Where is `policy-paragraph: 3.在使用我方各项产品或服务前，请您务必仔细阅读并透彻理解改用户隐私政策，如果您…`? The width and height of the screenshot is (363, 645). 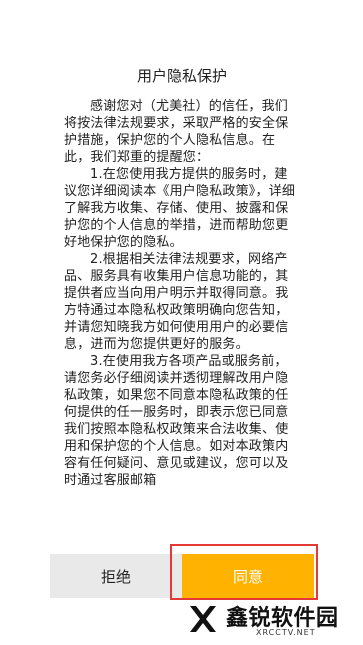
policy-paragraph: 3.在使用我方各项产品或服务前，请您务必仔细阅读并透彻理解改用户隐私政策，如果您… is located at coordinates (176, 421).